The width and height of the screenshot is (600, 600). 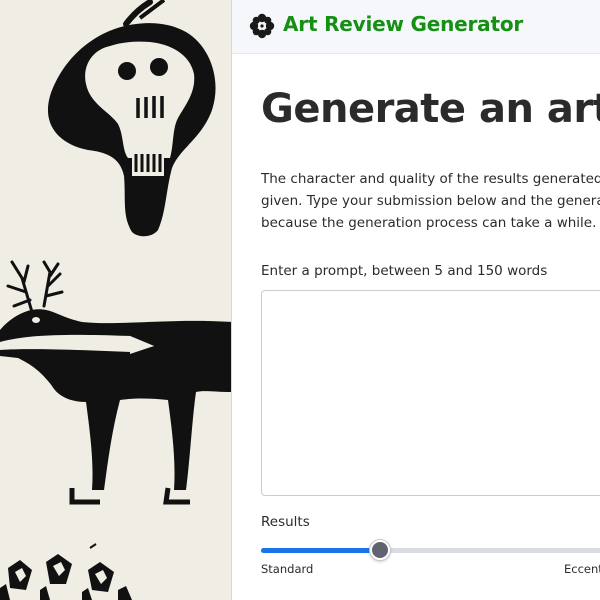 I want to click on slider-max-label: Eccentr, so click(x=582, y=569).